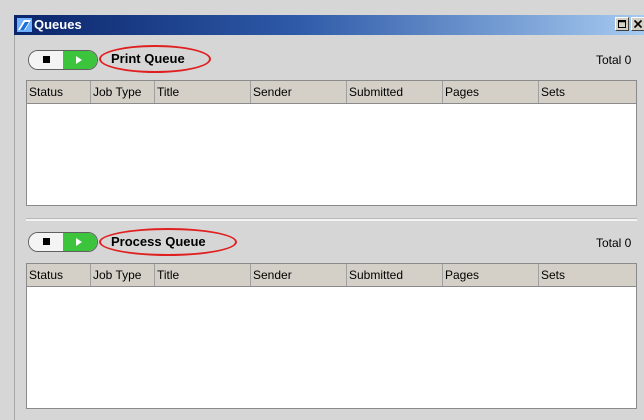 The width and height of the screenshot is (644, 420). Describe the element at coordinates (148, 58) in the screenshot. I see `print-queue-title: Print Queue` at that location.